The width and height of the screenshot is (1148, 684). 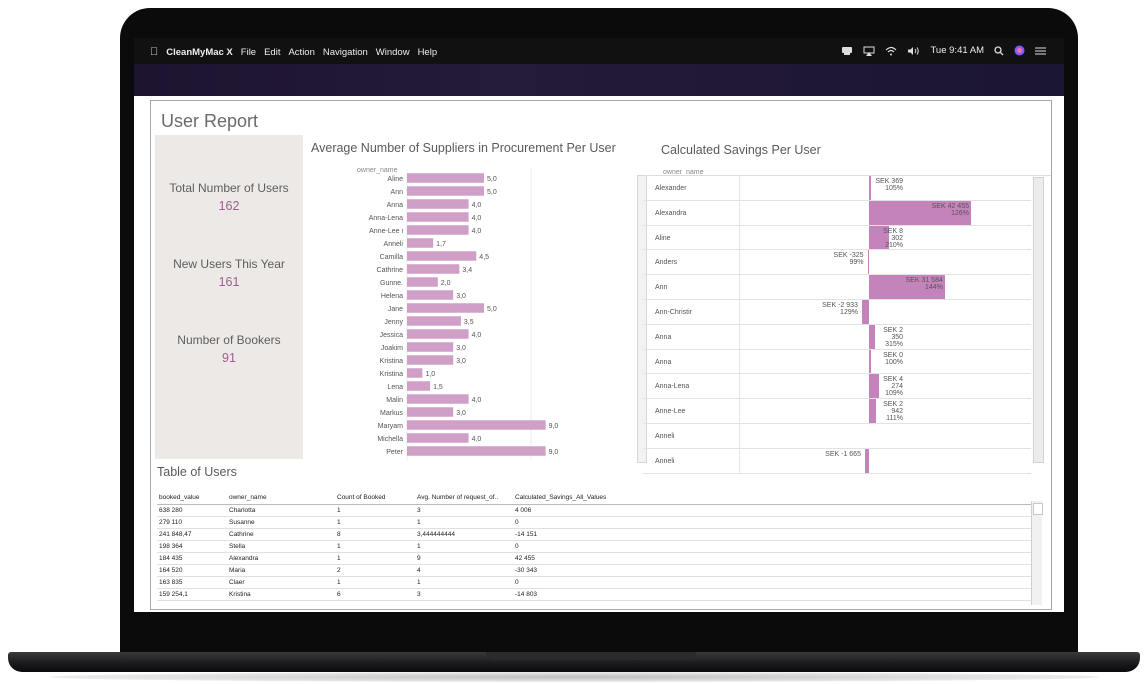 What do you see at coordinates (199, 52) in the screenshot?
I see `menu-app-name: CleanMyMac X` at bounding box center [199, 52].